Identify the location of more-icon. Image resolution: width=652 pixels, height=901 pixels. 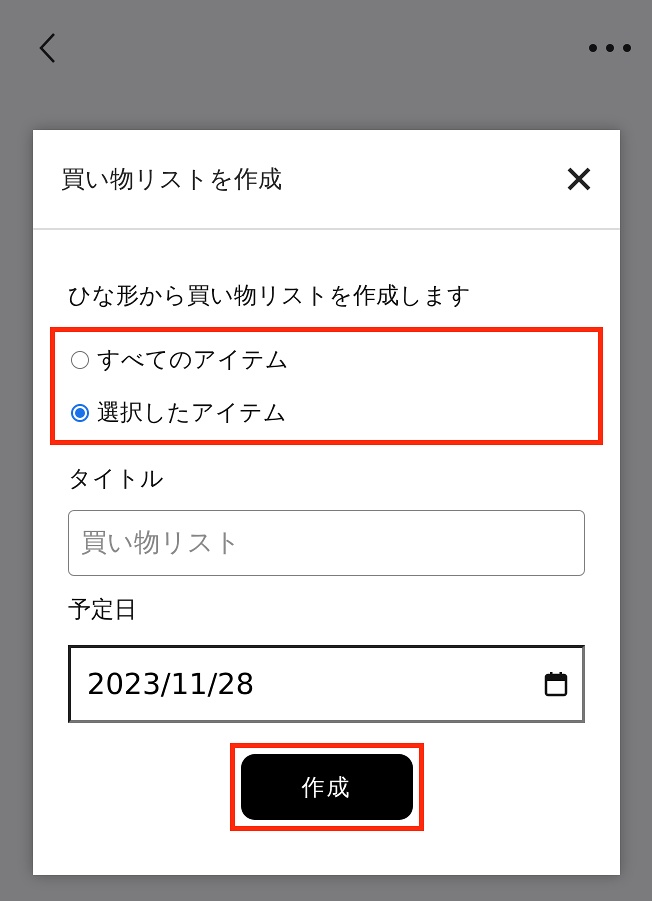
(610, 48).